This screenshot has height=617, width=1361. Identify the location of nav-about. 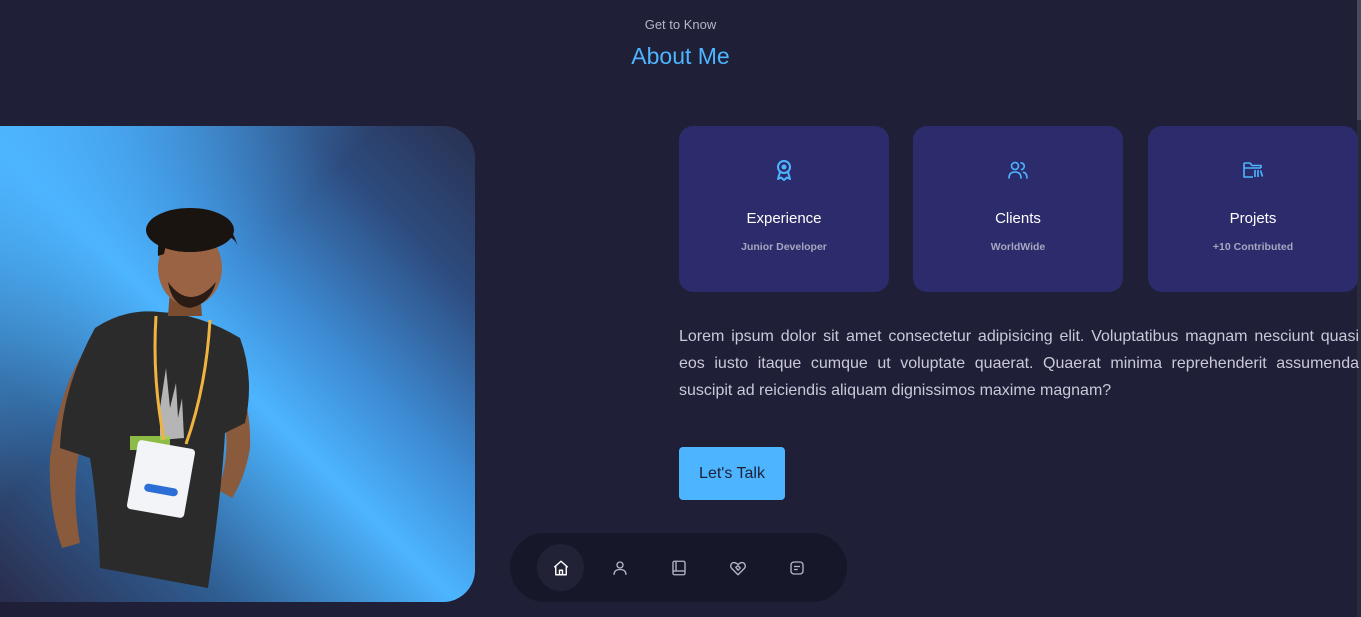
(619, 567).